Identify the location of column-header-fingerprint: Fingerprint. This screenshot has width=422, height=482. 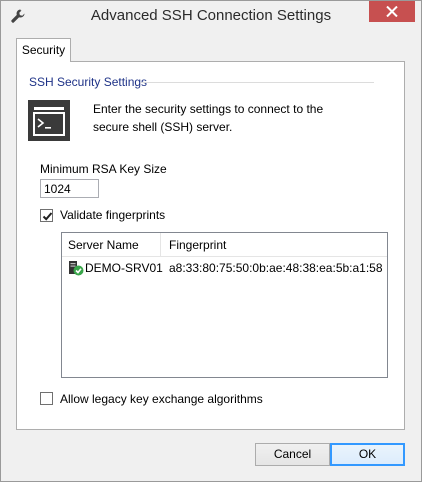
(197, 245).